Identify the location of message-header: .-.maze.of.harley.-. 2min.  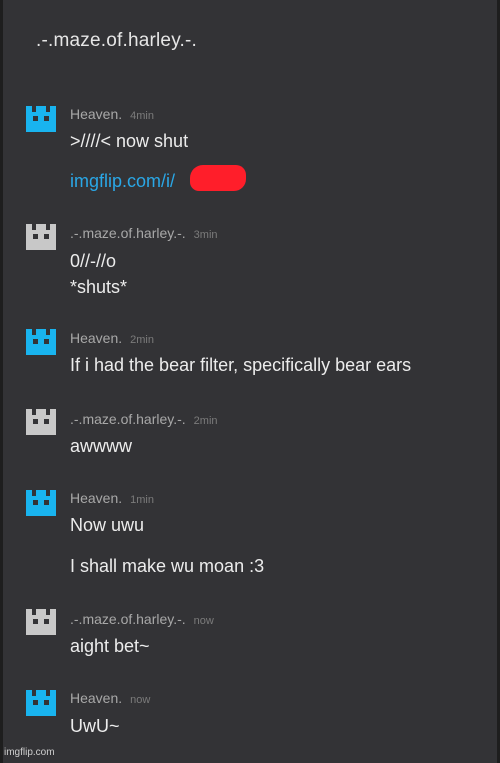
(144, 419).